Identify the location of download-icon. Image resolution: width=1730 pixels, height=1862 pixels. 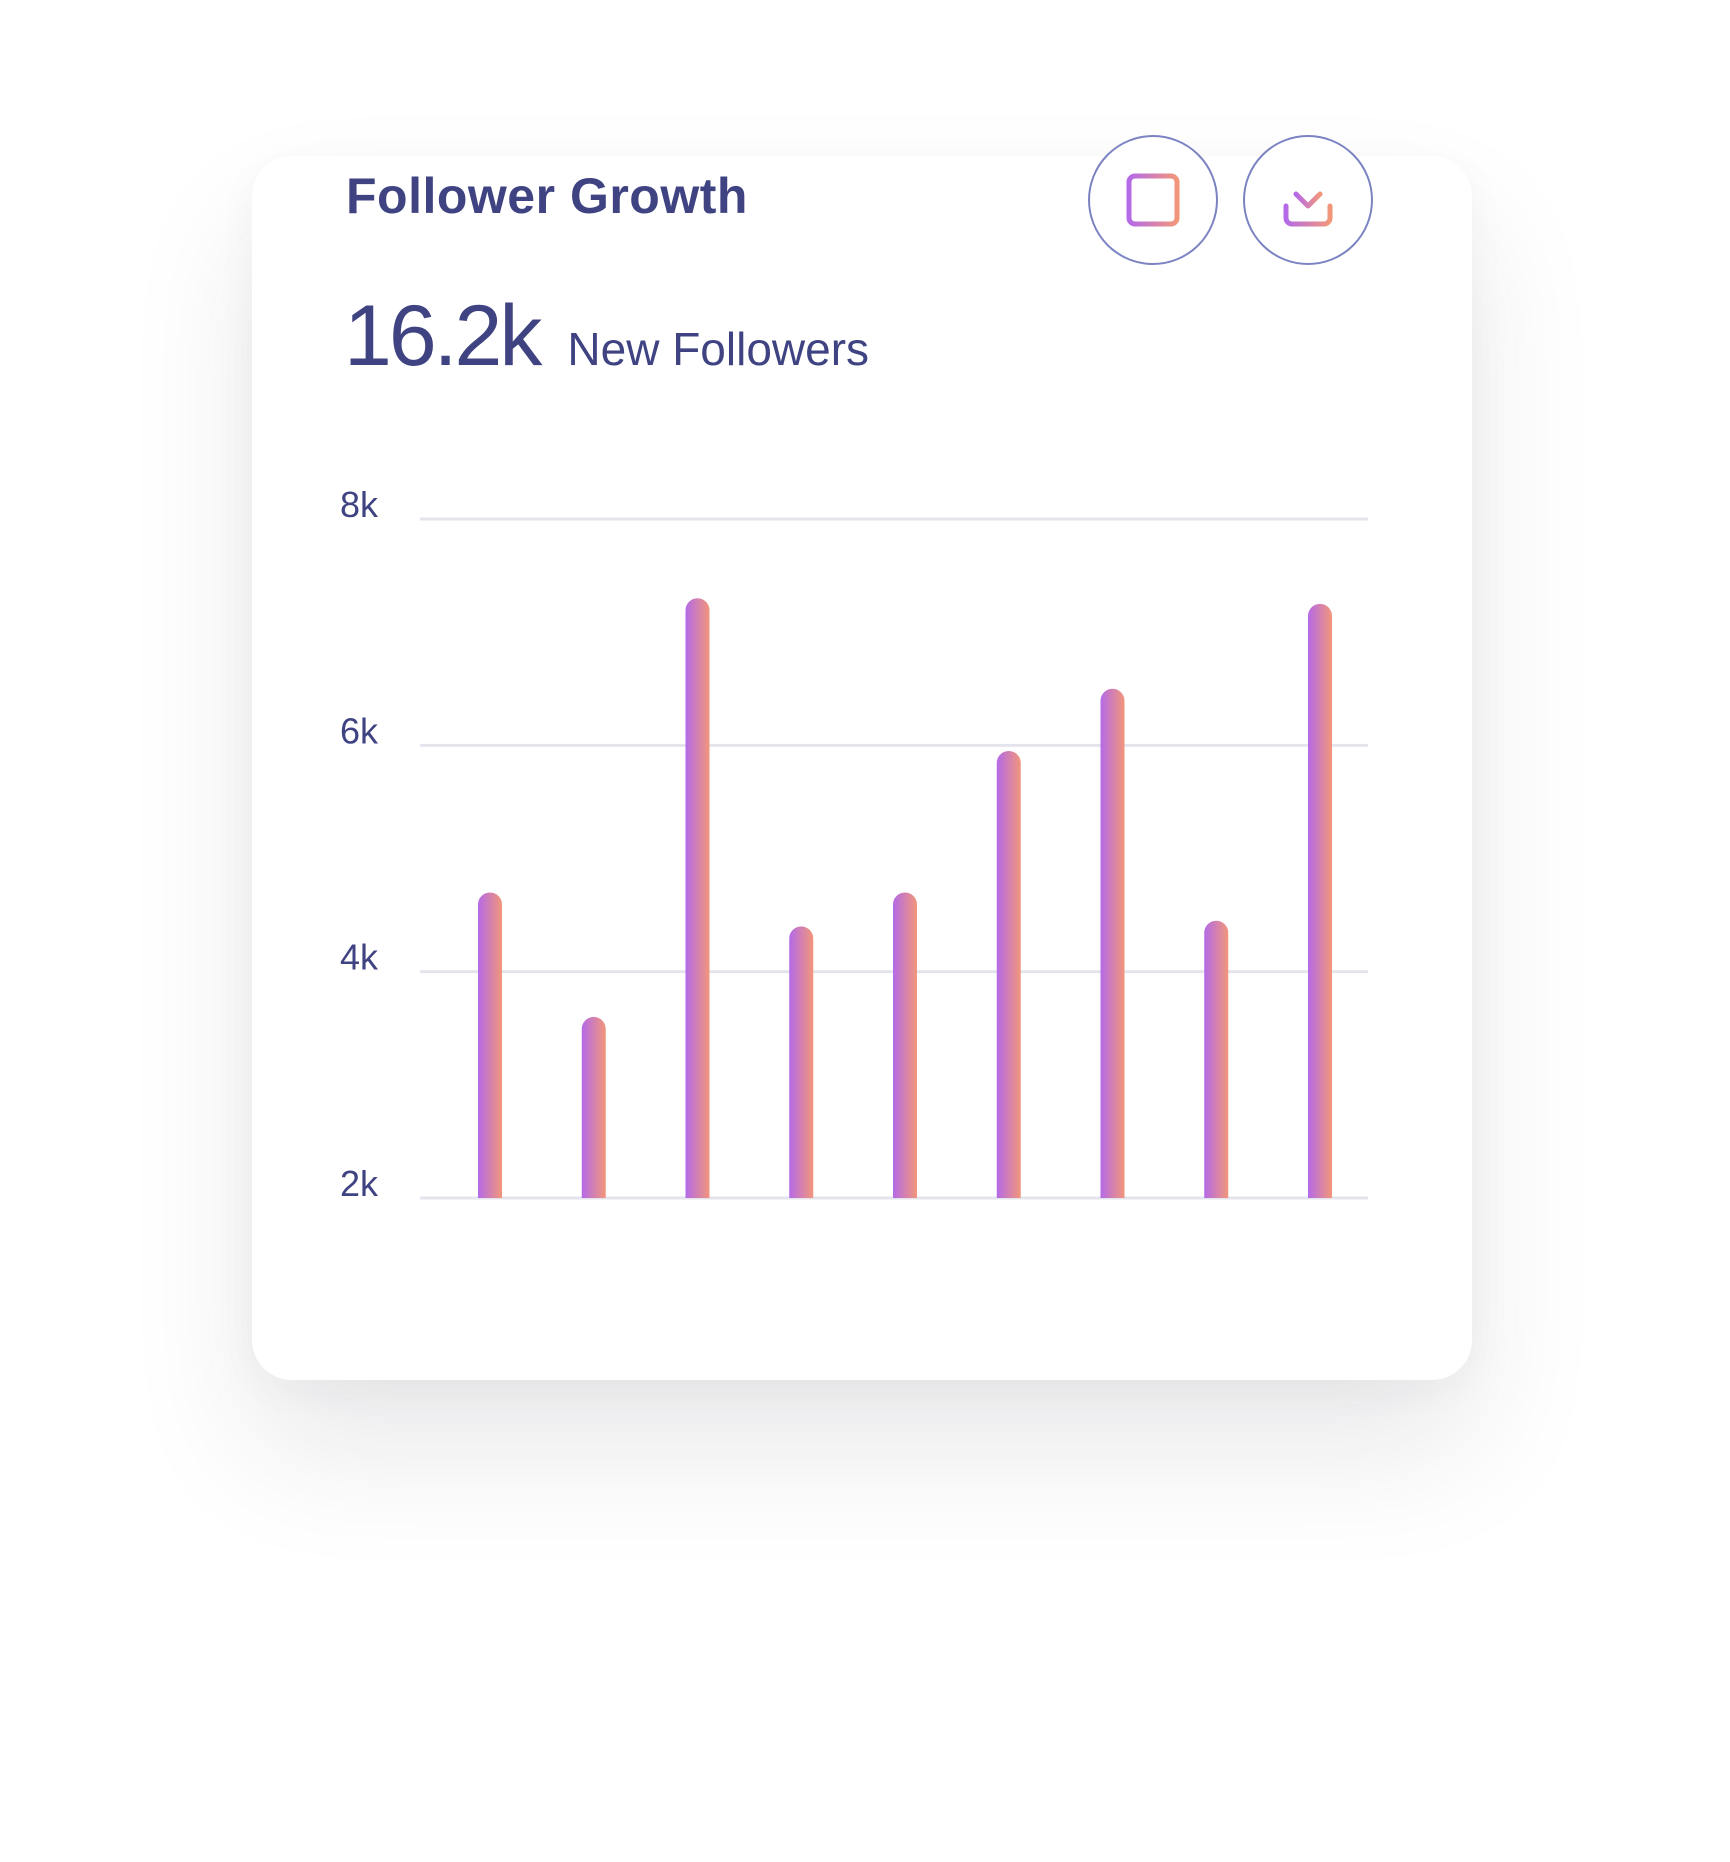
(1308, 199).